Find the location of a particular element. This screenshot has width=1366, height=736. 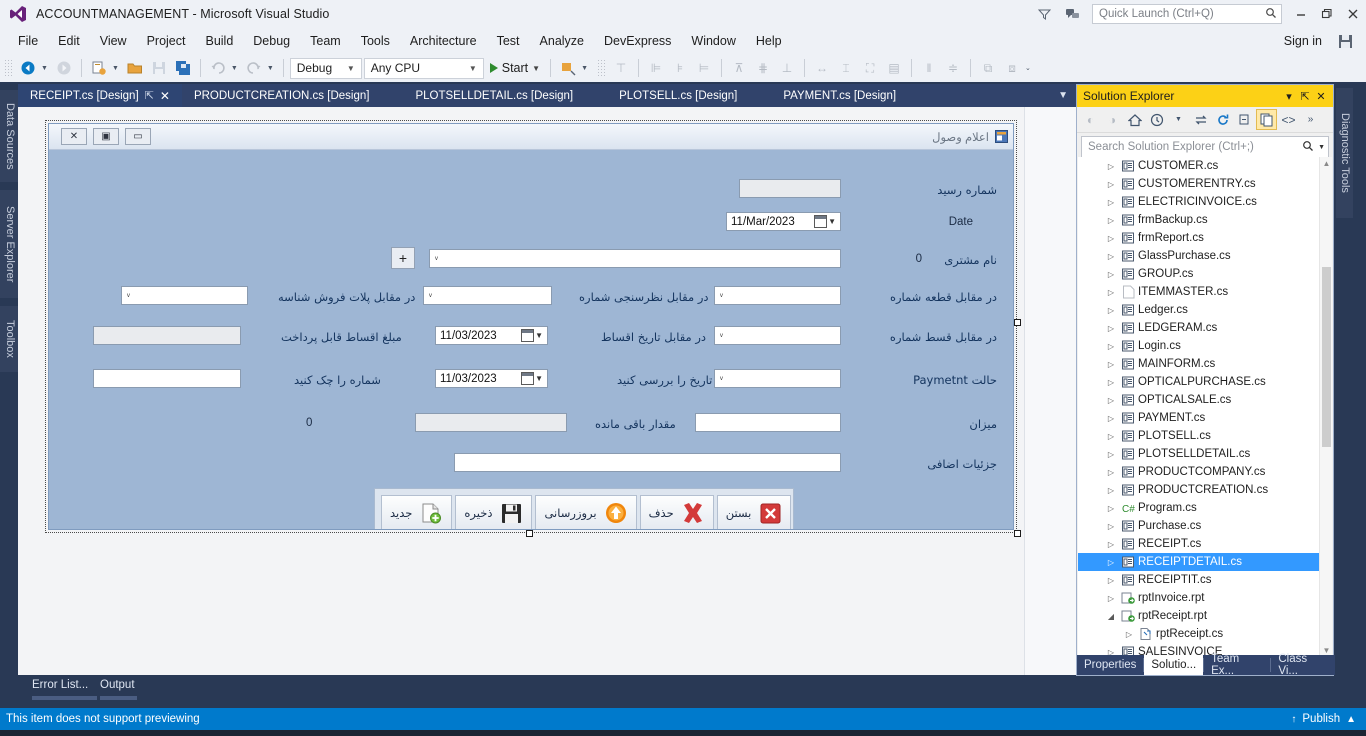

tree-item: ▷ PLOTSELL.cs is located at coordinates (1205, 436).